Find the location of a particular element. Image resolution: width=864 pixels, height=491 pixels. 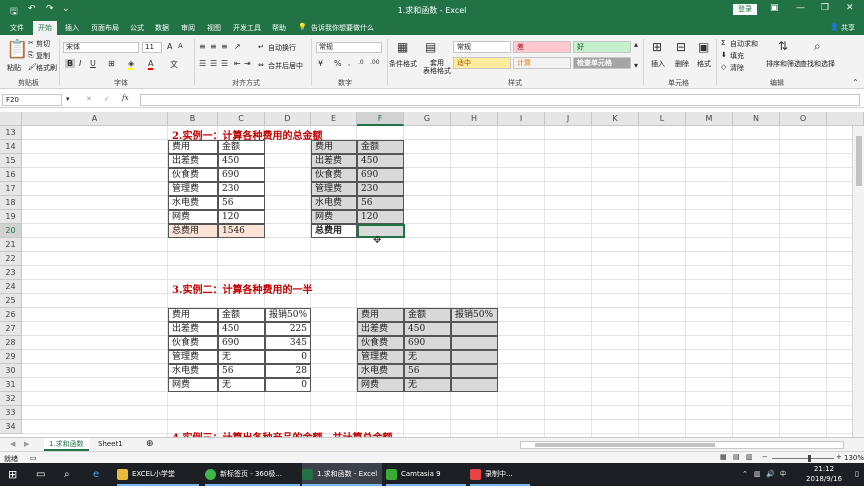

tab-developer: 开发工具 is located at coordinates (247, 28).